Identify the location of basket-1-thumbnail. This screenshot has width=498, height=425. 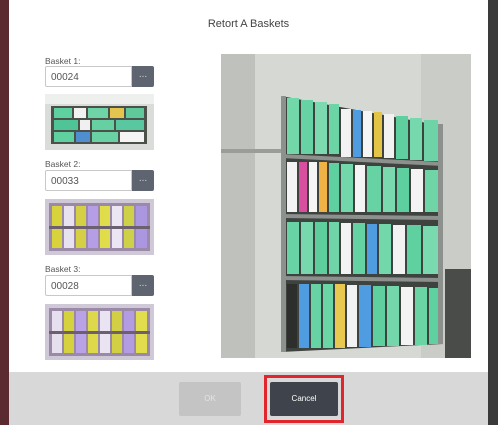
(99, 122).